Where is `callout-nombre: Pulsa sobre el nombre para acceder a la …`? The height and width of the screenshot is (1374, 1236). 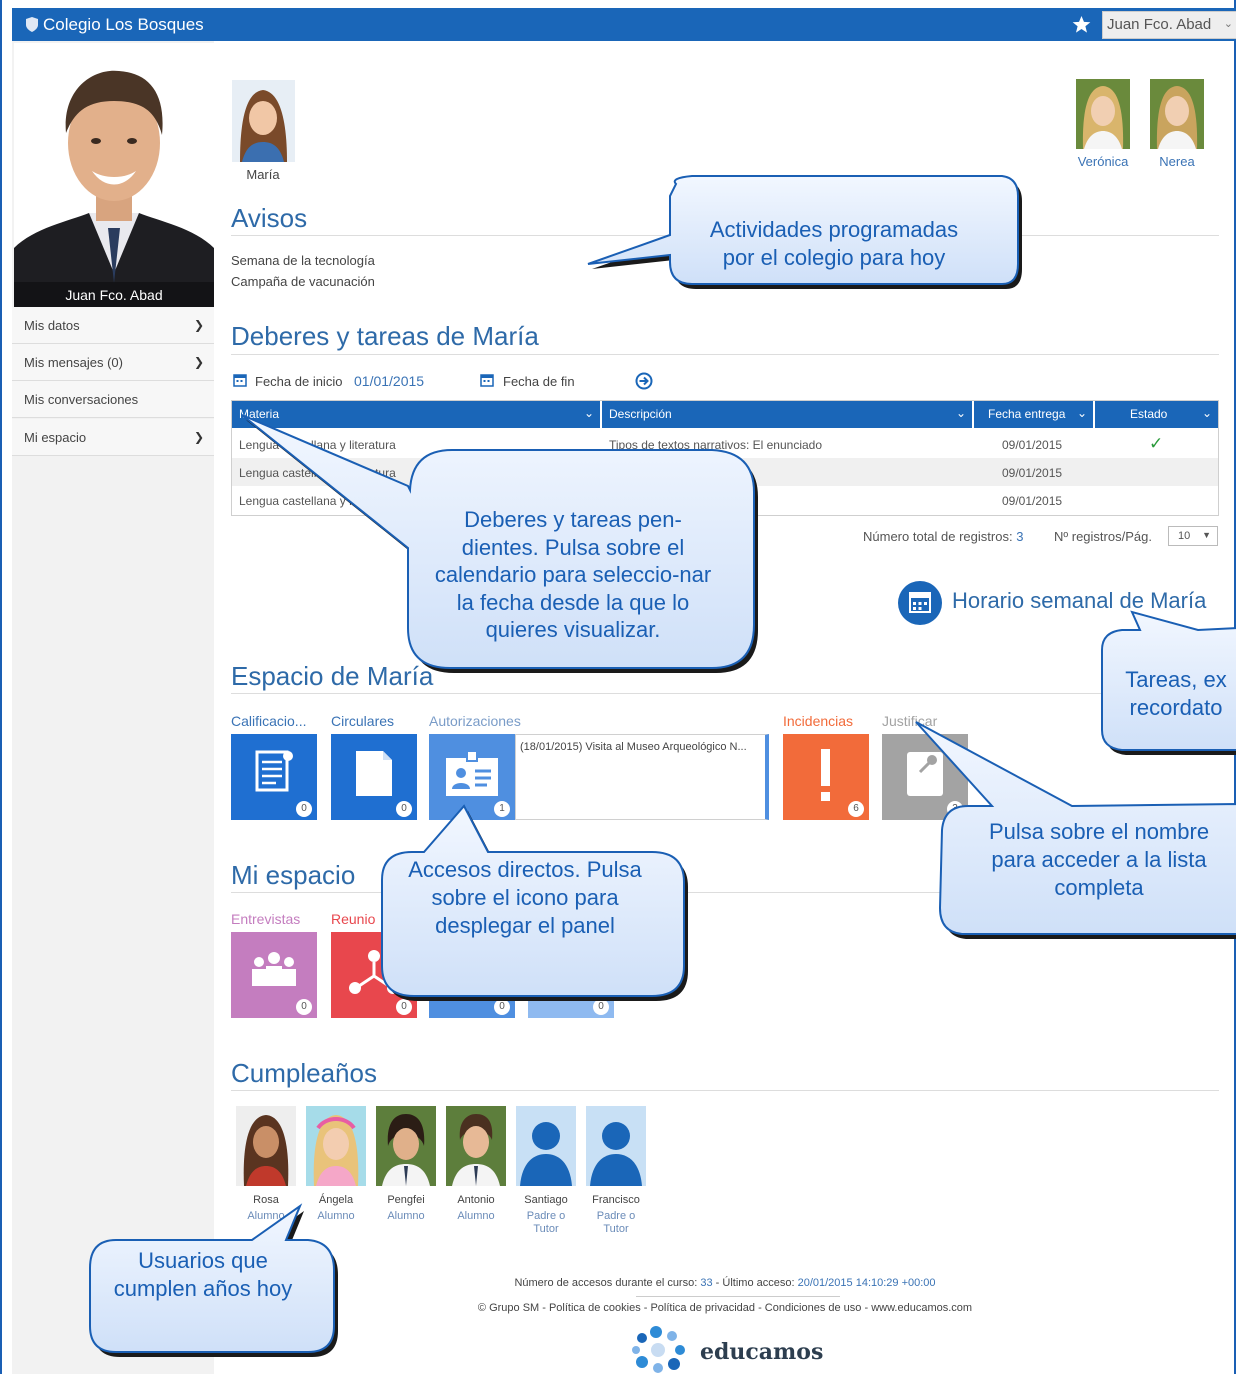
callout-nombre: Pulsa sobre el nombre para acceder a la … is located at coordinates (1099, 859).